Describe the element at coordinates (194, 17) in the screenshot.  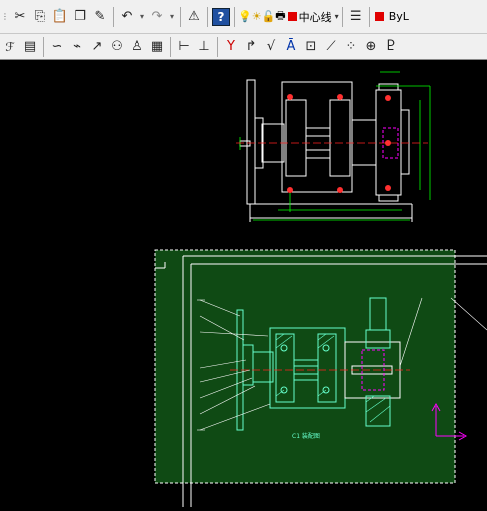
I see `adcenter-icon: ⚠` at that location.